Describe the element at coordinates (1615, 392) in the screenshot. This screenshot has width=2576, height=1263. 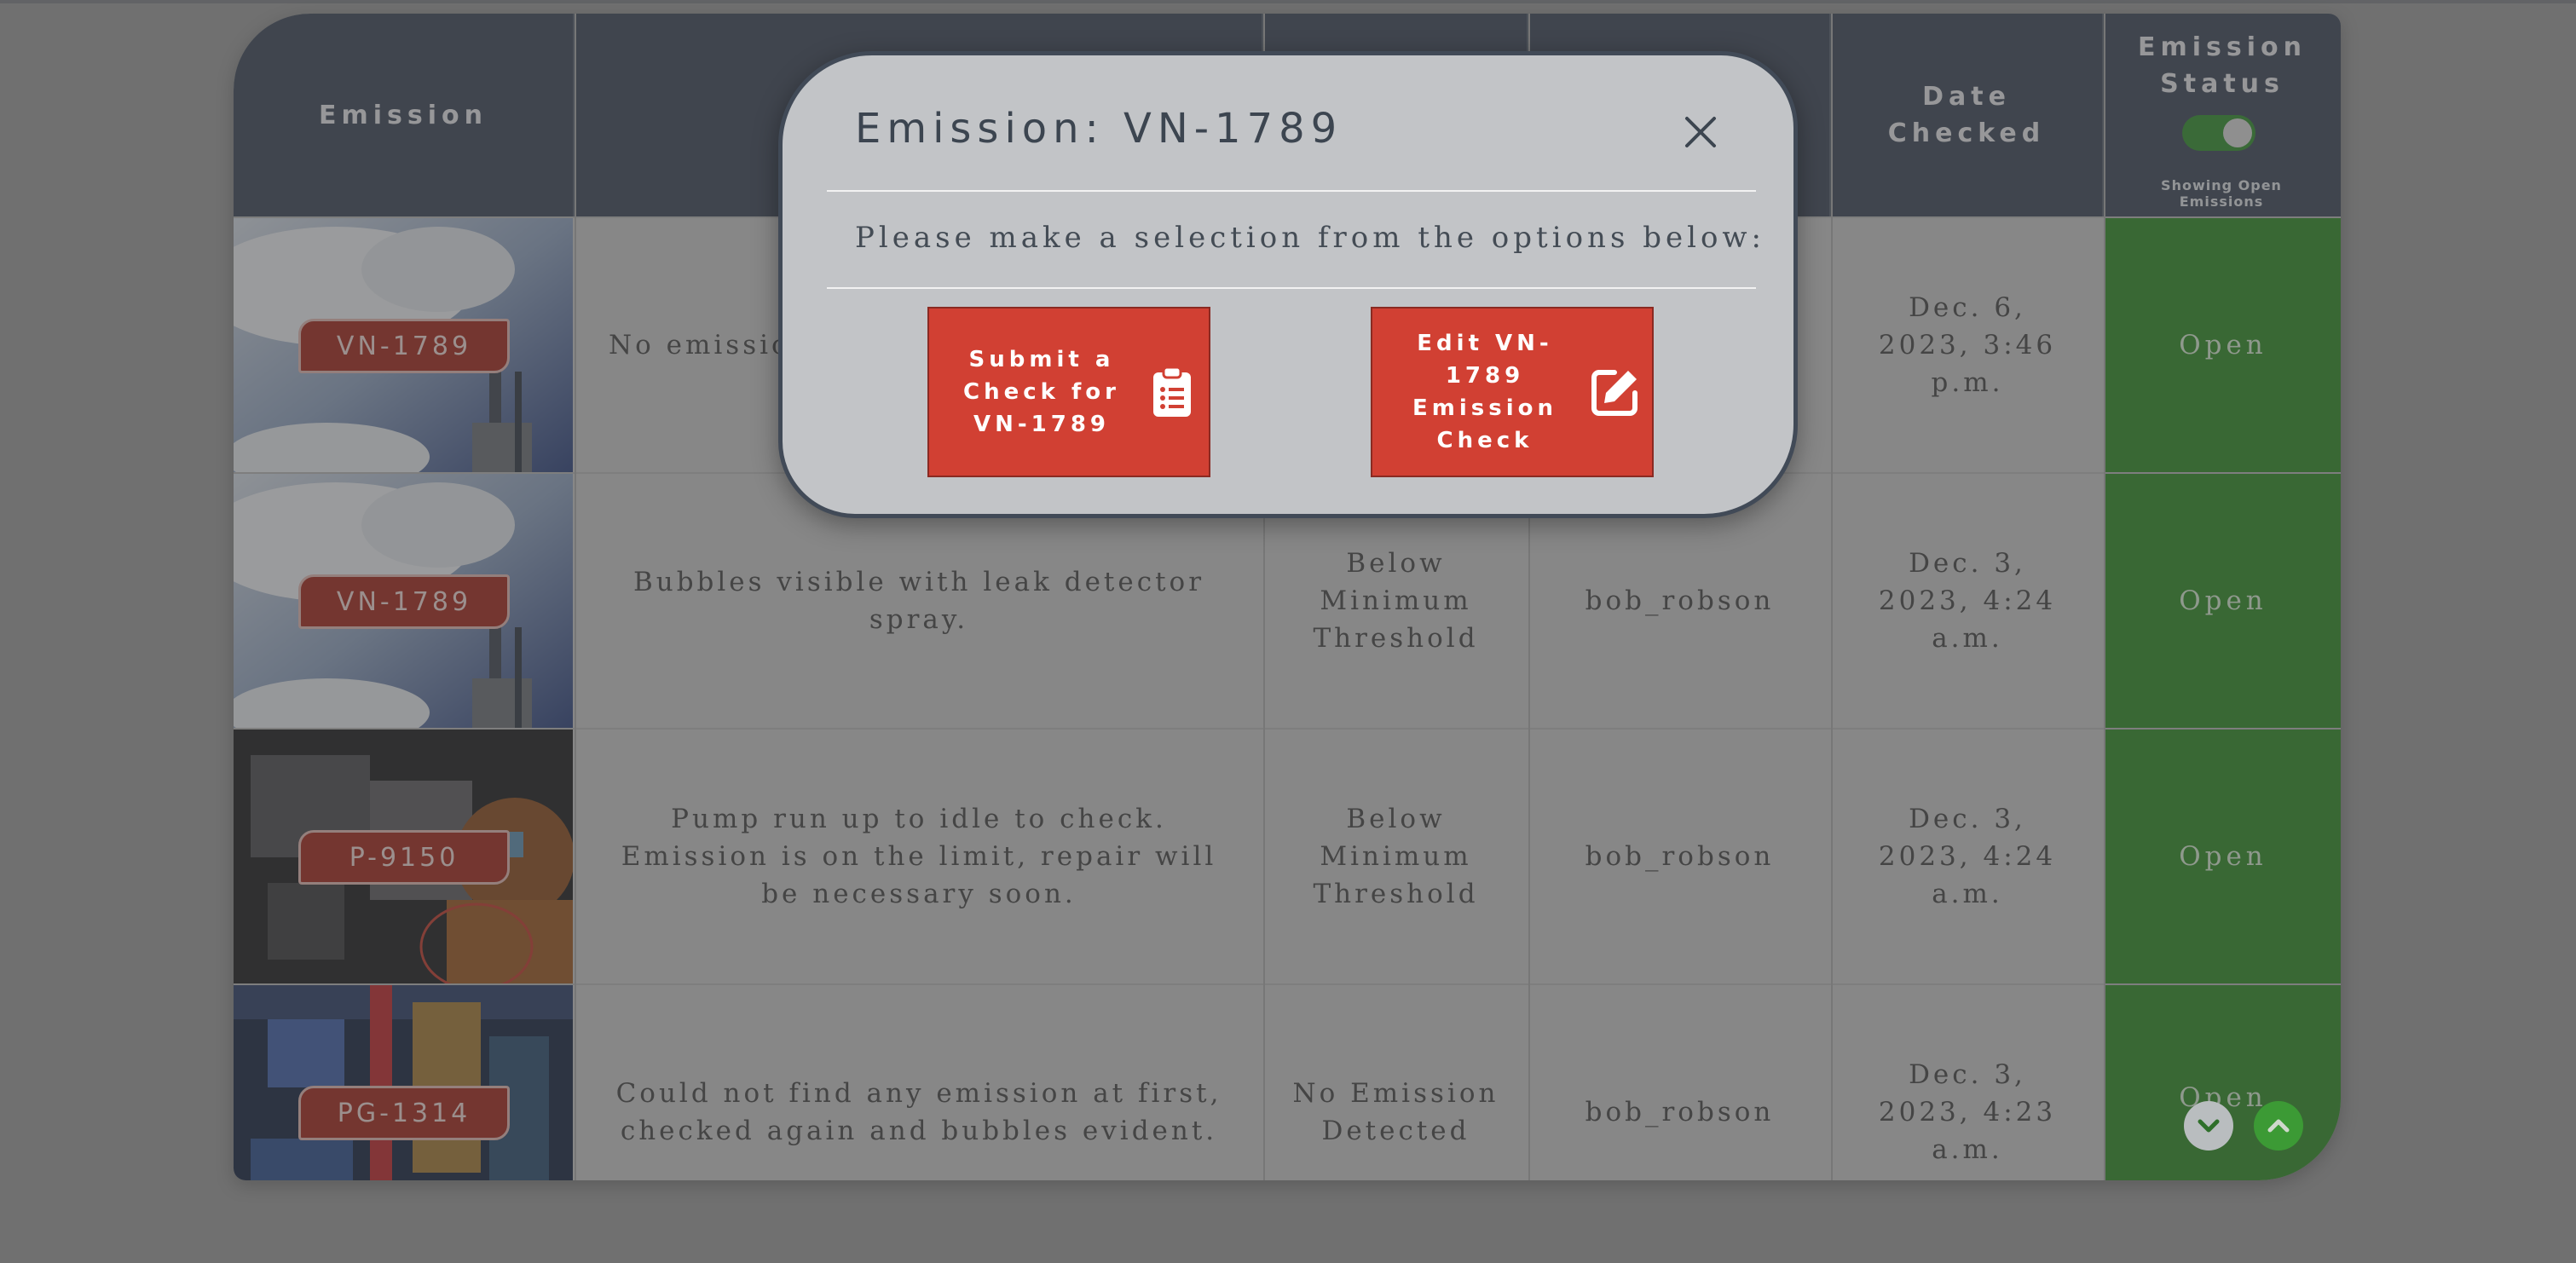
I see `edit-pencil-icon` at that location.